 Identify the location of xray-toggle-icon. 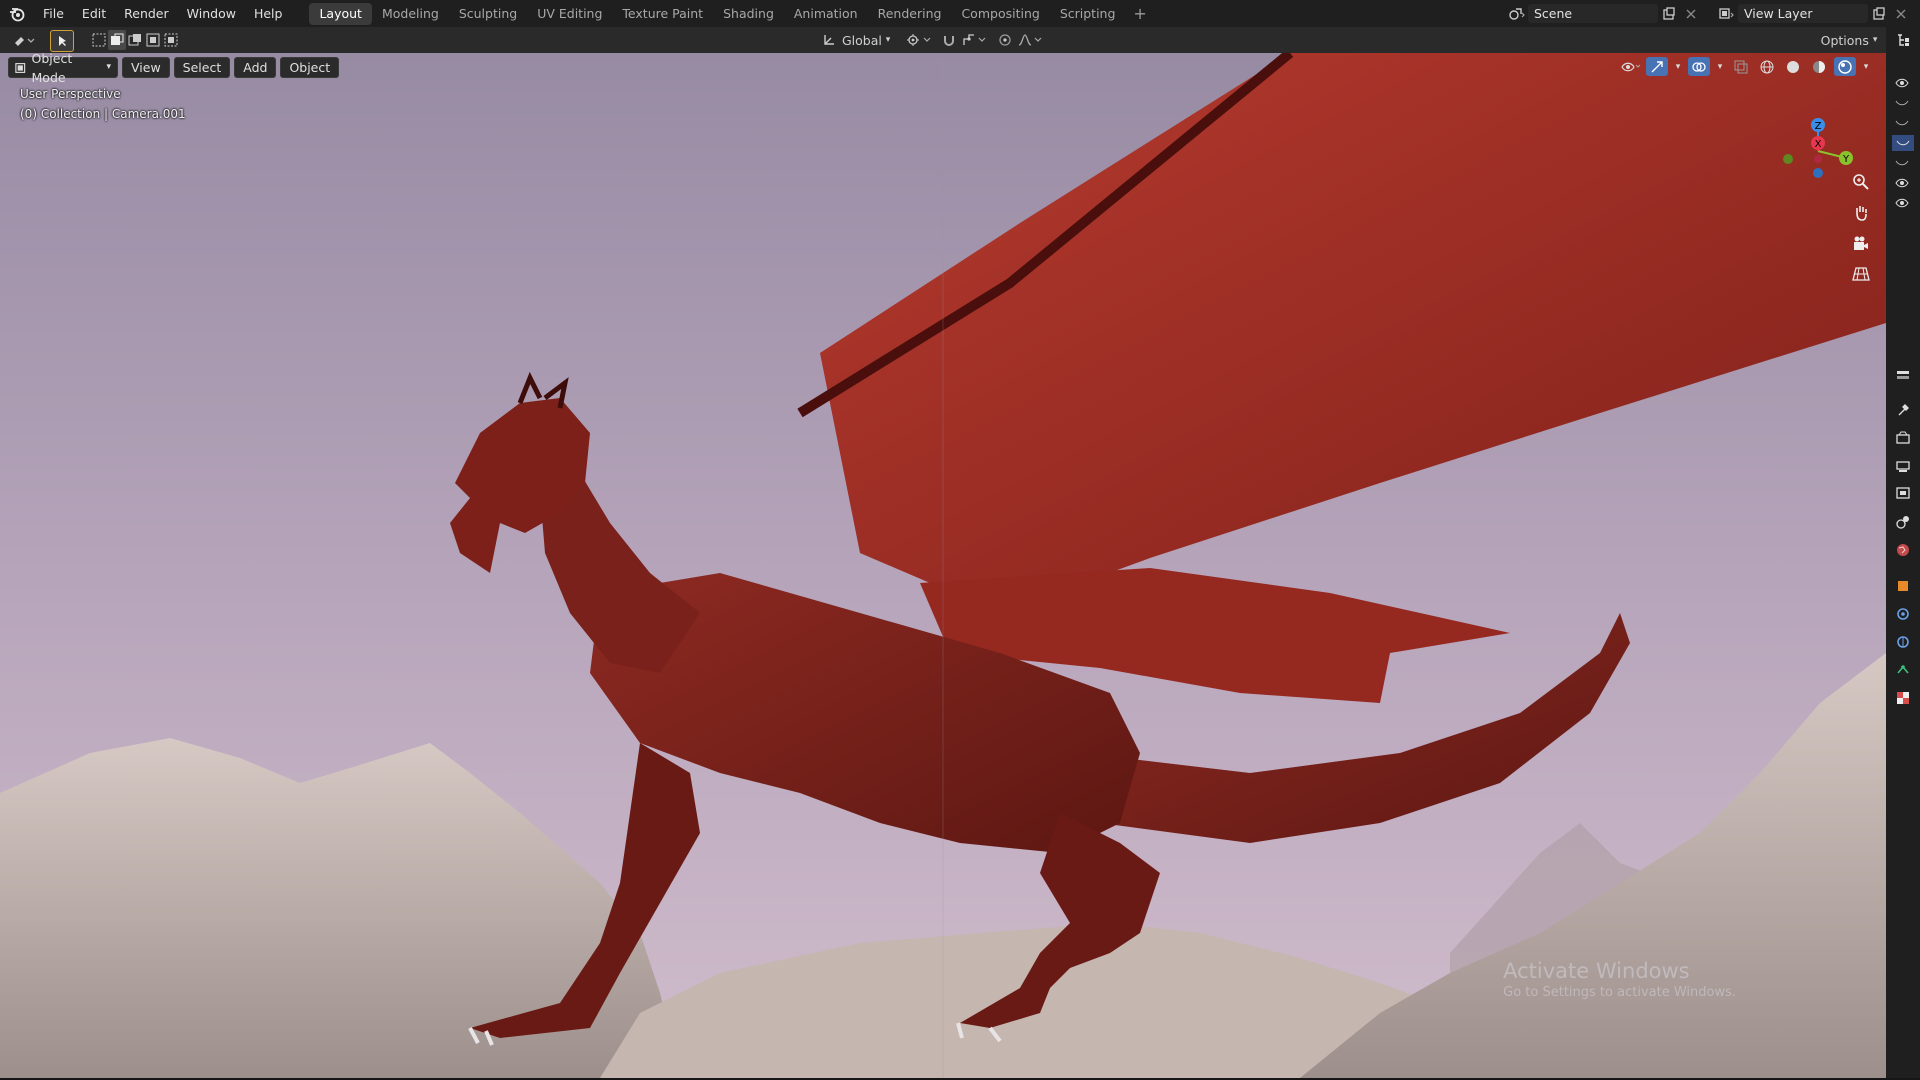
(1741, 66).